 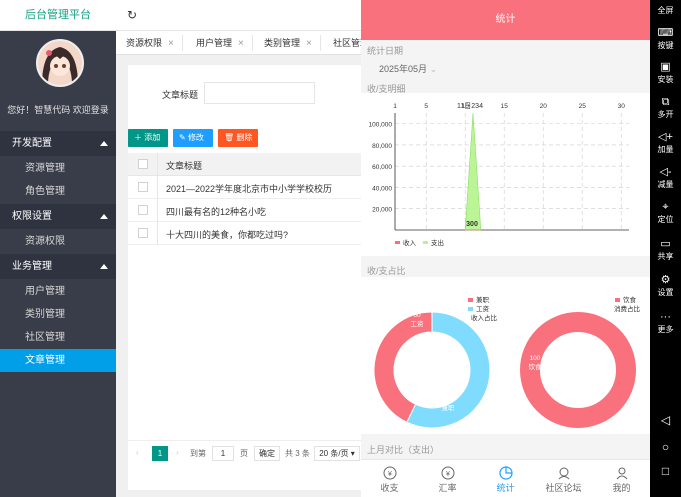 What do you see at coordinates (408, 68) in the screenshot?
I see `month-picker: 2025年05月 ⌄` at bounding box center [408, 68].